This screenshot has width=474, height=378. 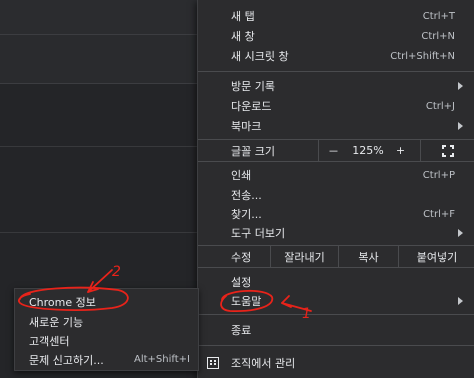 I want to click on menu-item-new-incognito: 새 시크릿 창 Ctrl+Shift+N, so click(x=336, y=56).